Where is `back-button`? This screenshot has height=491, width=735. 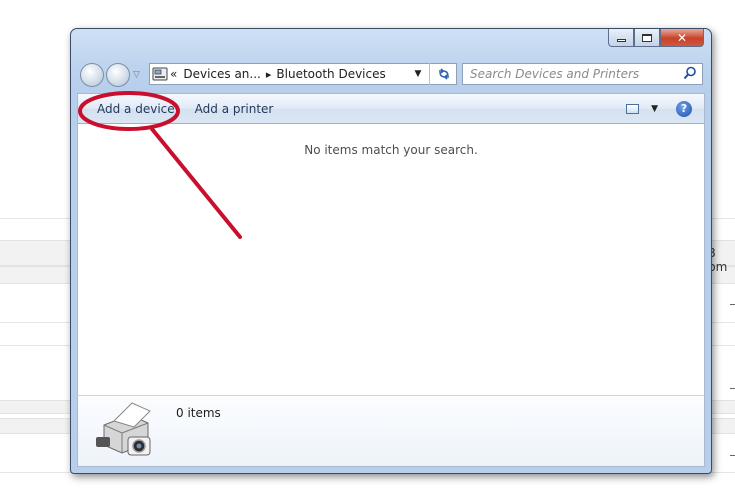 back-button is located at coordinates (92, 75).